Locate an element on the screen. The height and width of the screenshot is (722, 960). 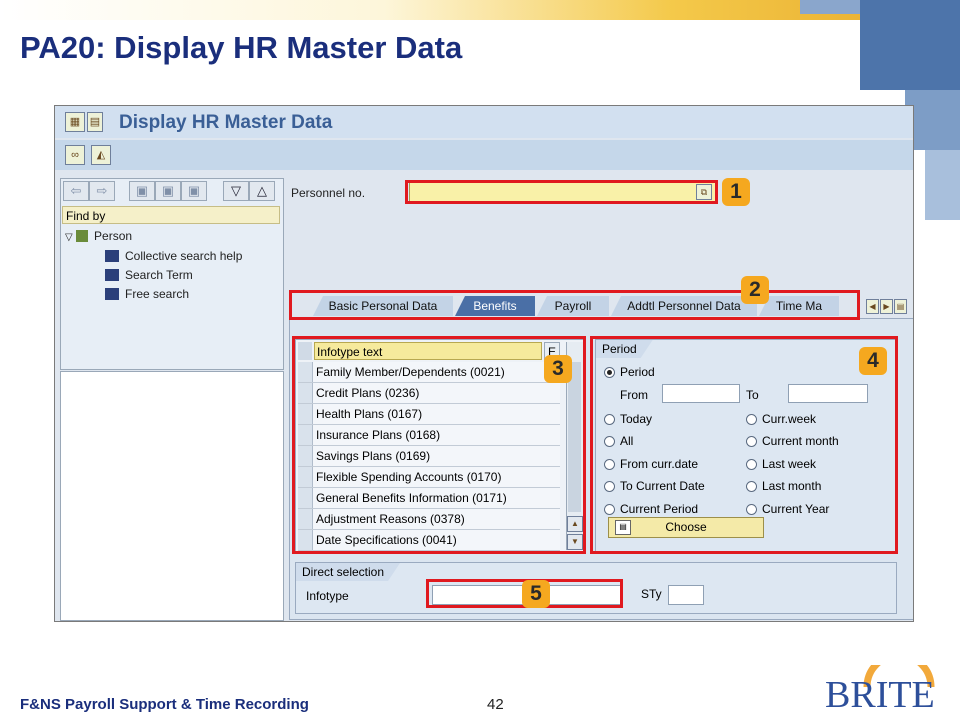
sap-titlebar: ▦ ▤ Display HR Master Data is located at coordinates (484, 122).